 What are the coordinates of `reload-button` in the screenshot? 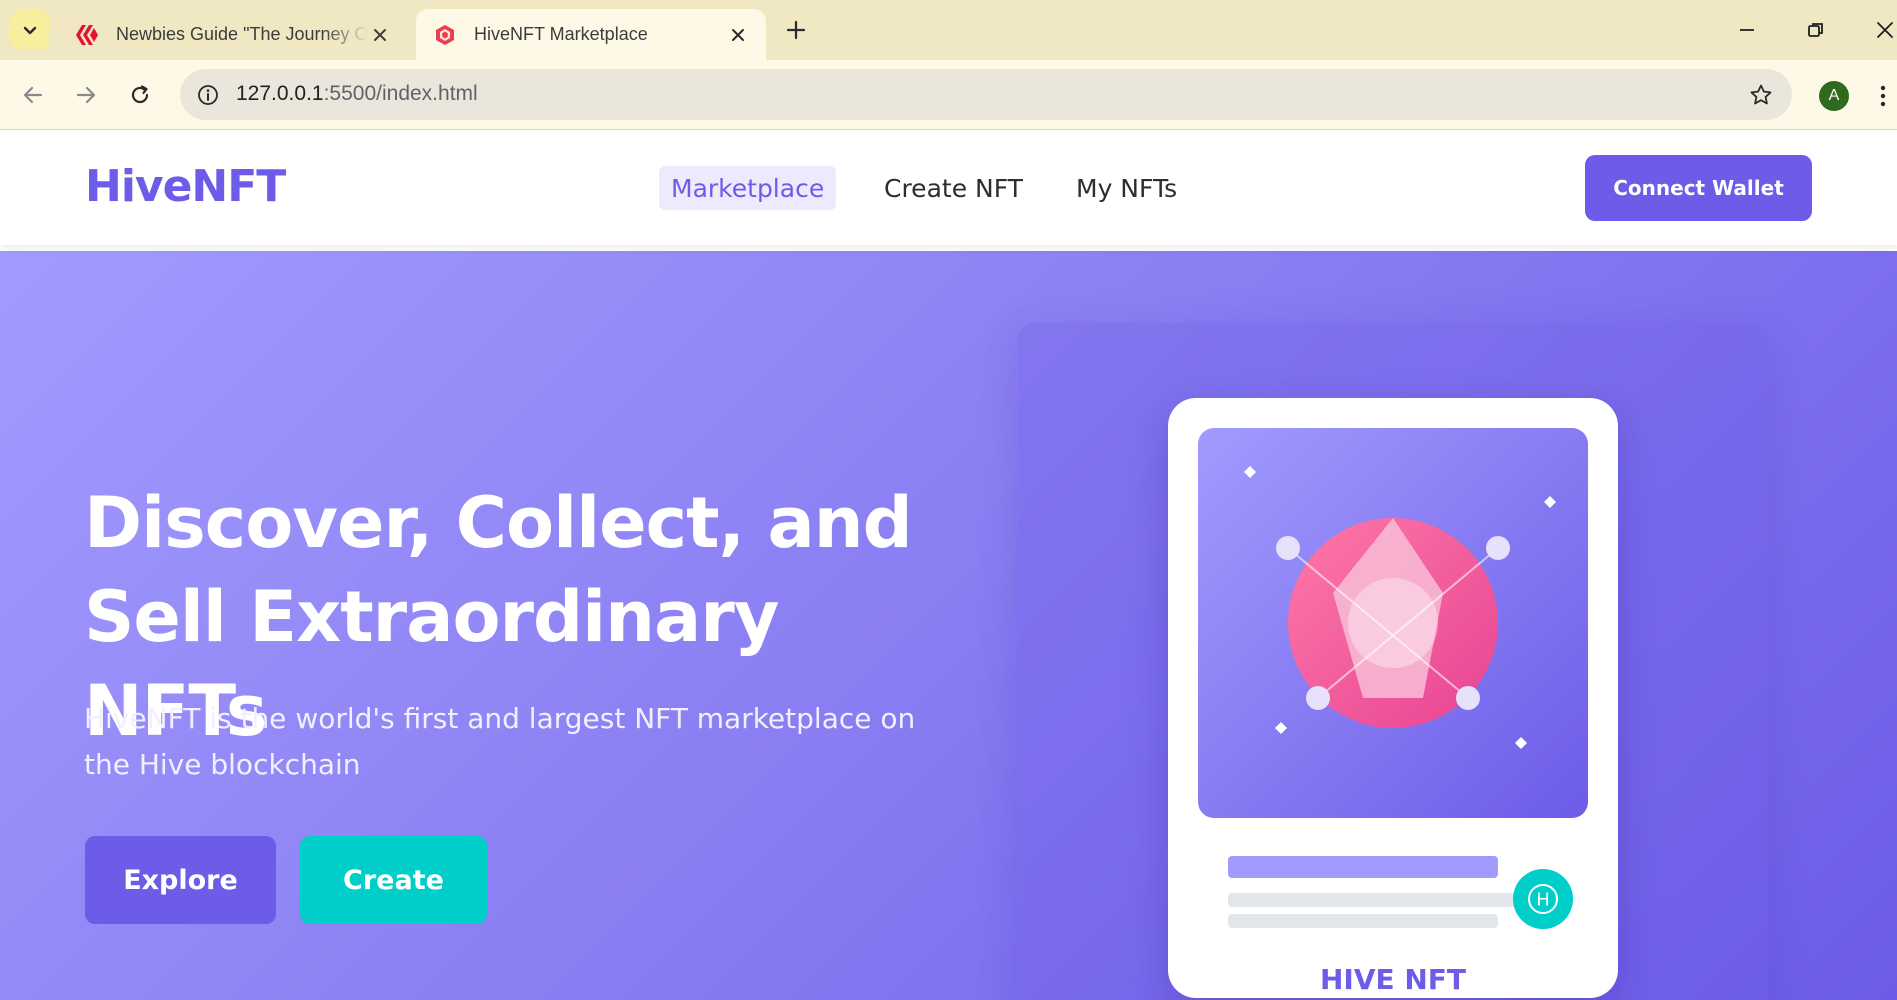 It's located at (140, 95).